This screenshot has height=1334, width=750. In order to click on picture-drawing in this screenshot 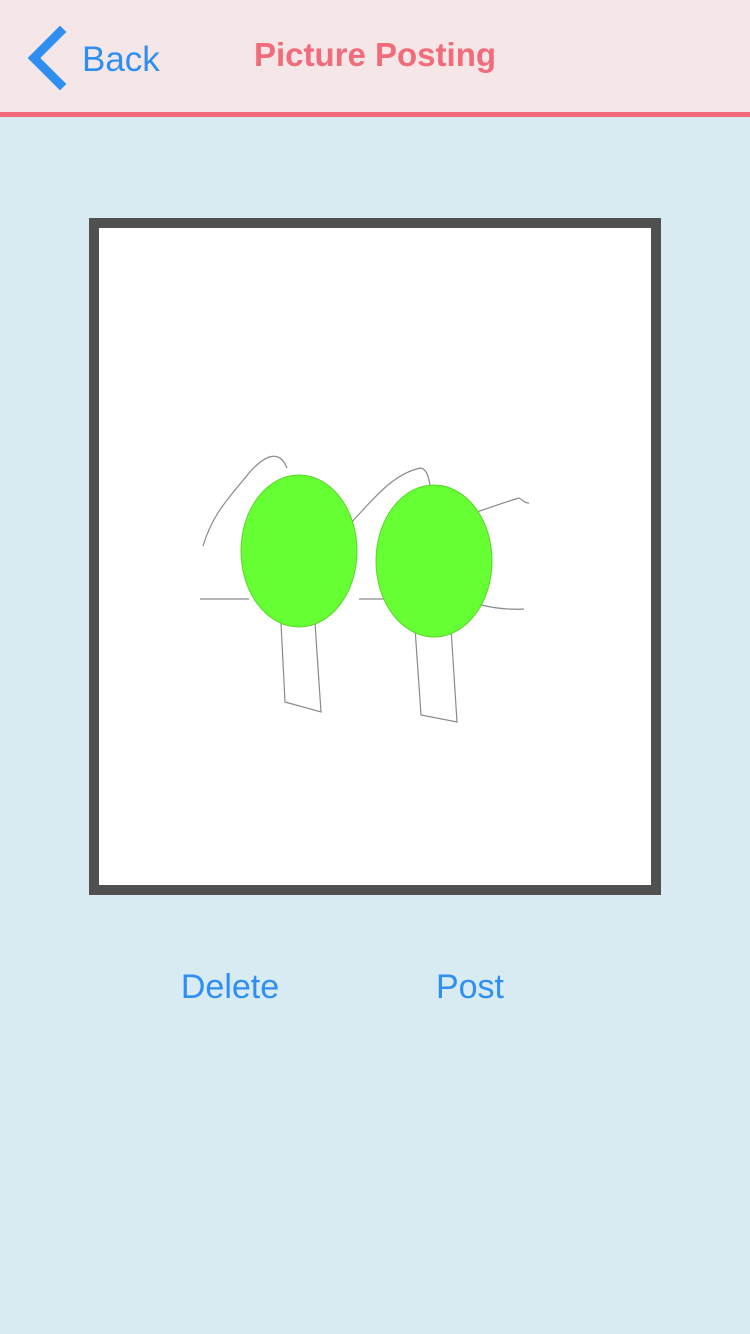, I will do `click(365, 589)`.